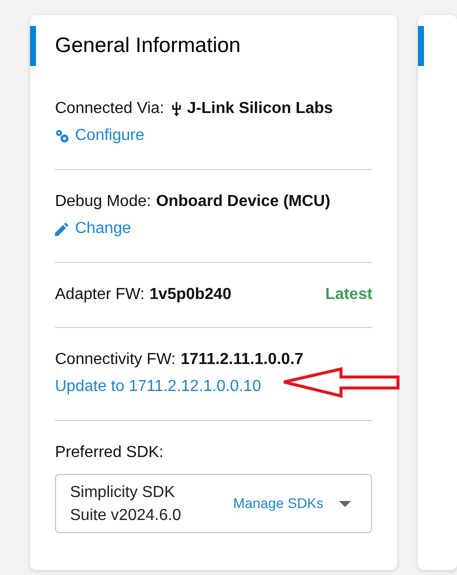  I want to click on field-value: J-Link Silicon Labs, so click(260, 109).